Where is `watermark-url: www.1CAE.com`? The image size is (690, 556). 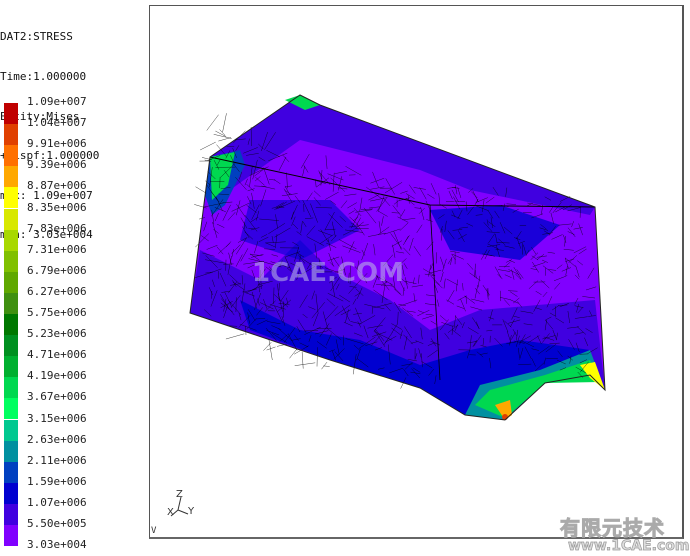 watermark-url: www.1CAE.com is located at coordinates (629, 546).